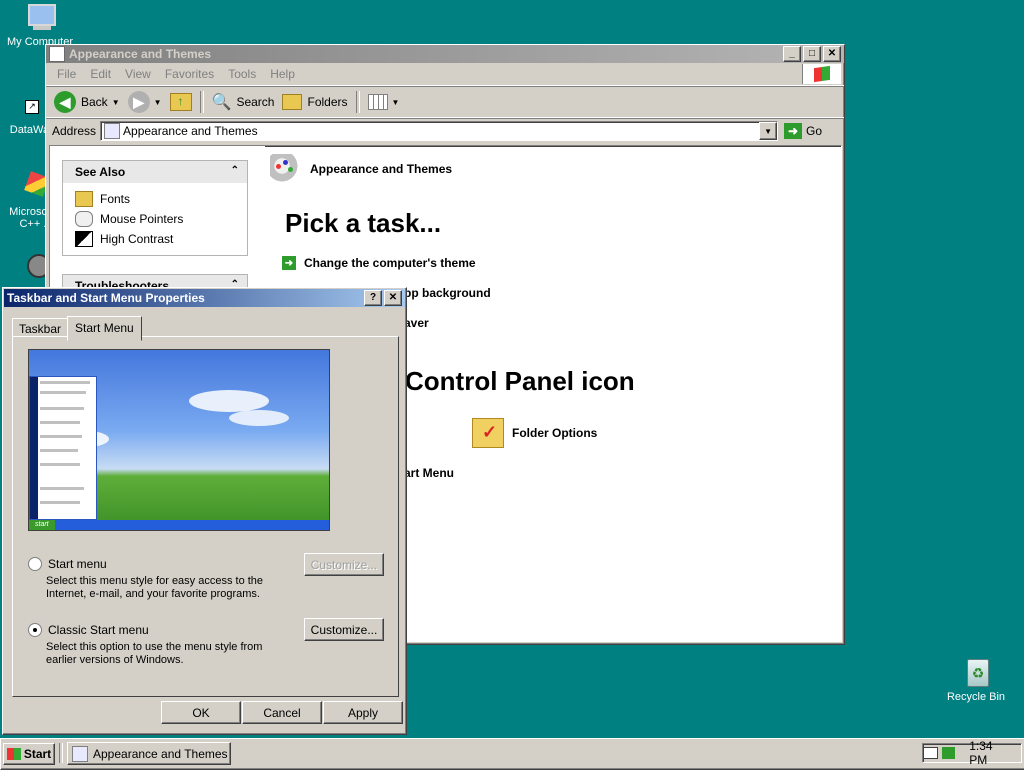 The image size is (1024, 770). I want to click on folder-options-link: ✓ Folder Options, so click(534, 433).